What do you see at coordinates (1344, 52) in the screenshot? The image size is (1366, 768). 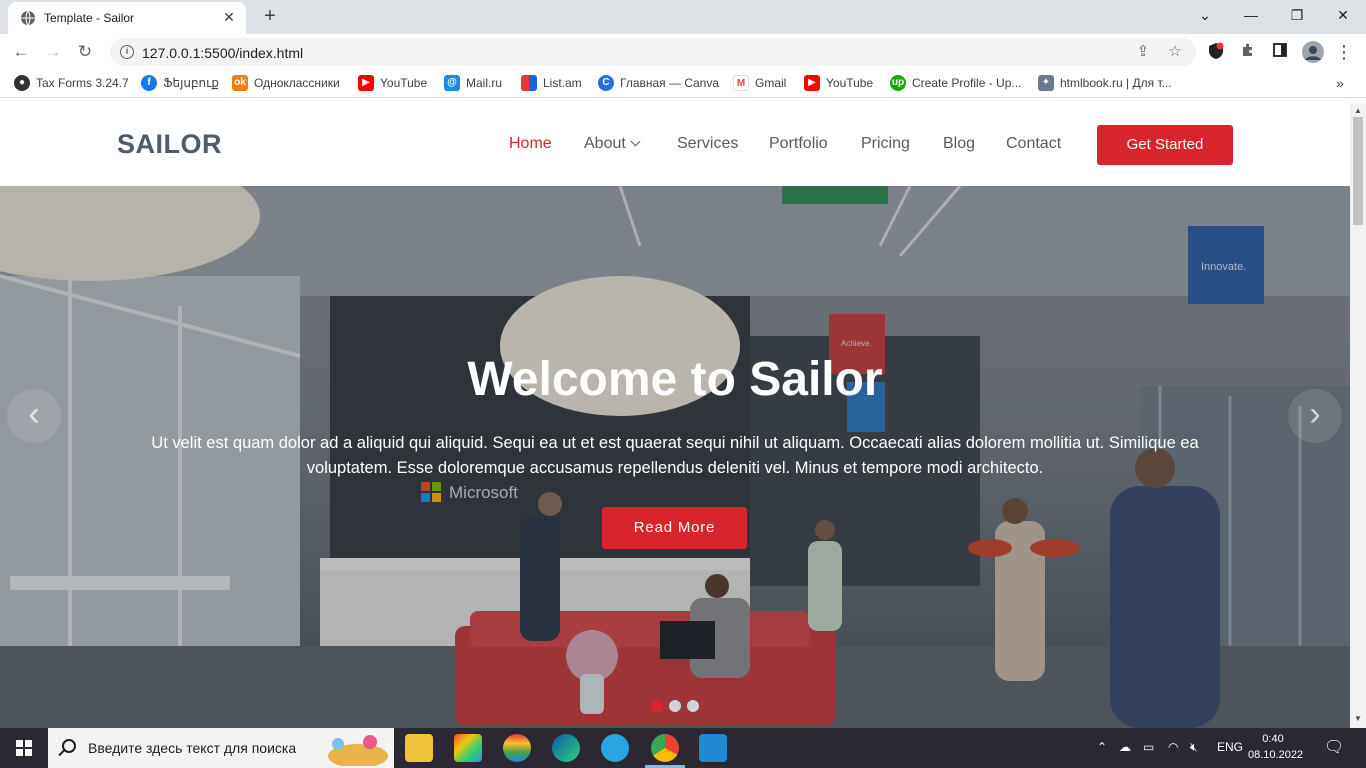 I see `menu-kebab-icon: ⋮` at bounding box center [1344, 52].